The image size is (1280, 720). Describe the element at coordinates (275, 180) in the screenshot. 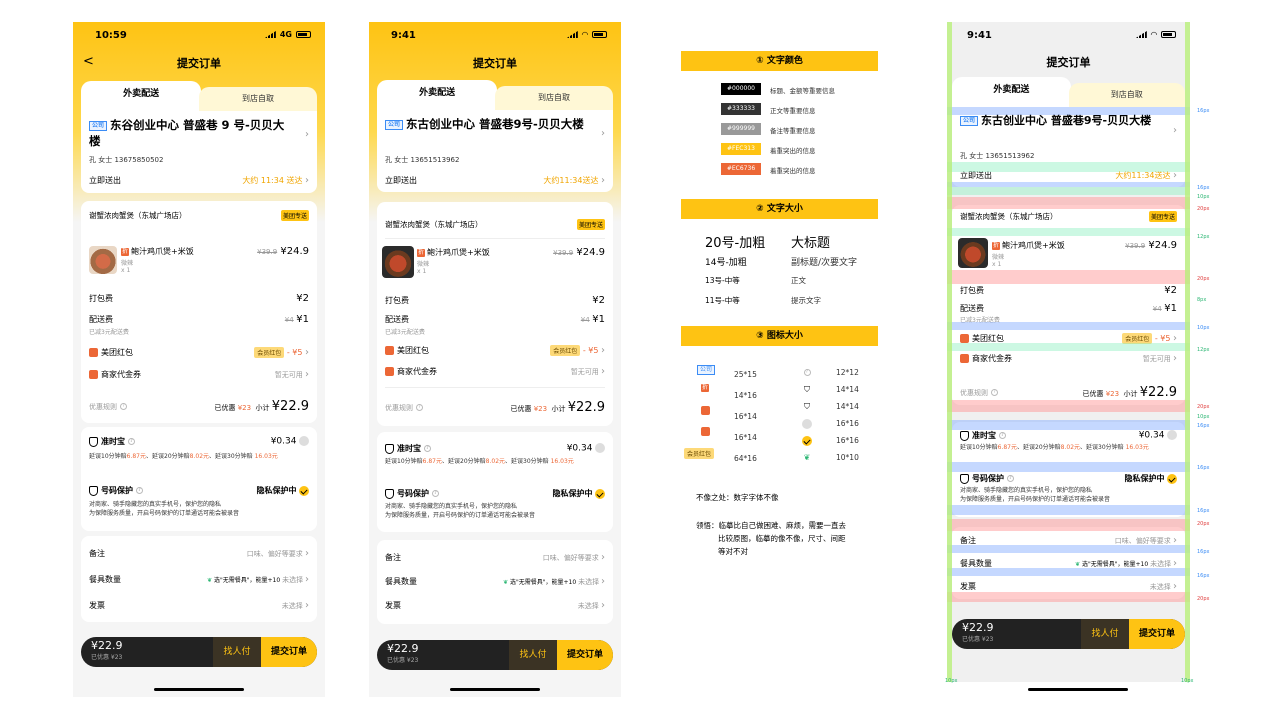

I see `eta-text: 大约 11:34 送达 ›` at that location.